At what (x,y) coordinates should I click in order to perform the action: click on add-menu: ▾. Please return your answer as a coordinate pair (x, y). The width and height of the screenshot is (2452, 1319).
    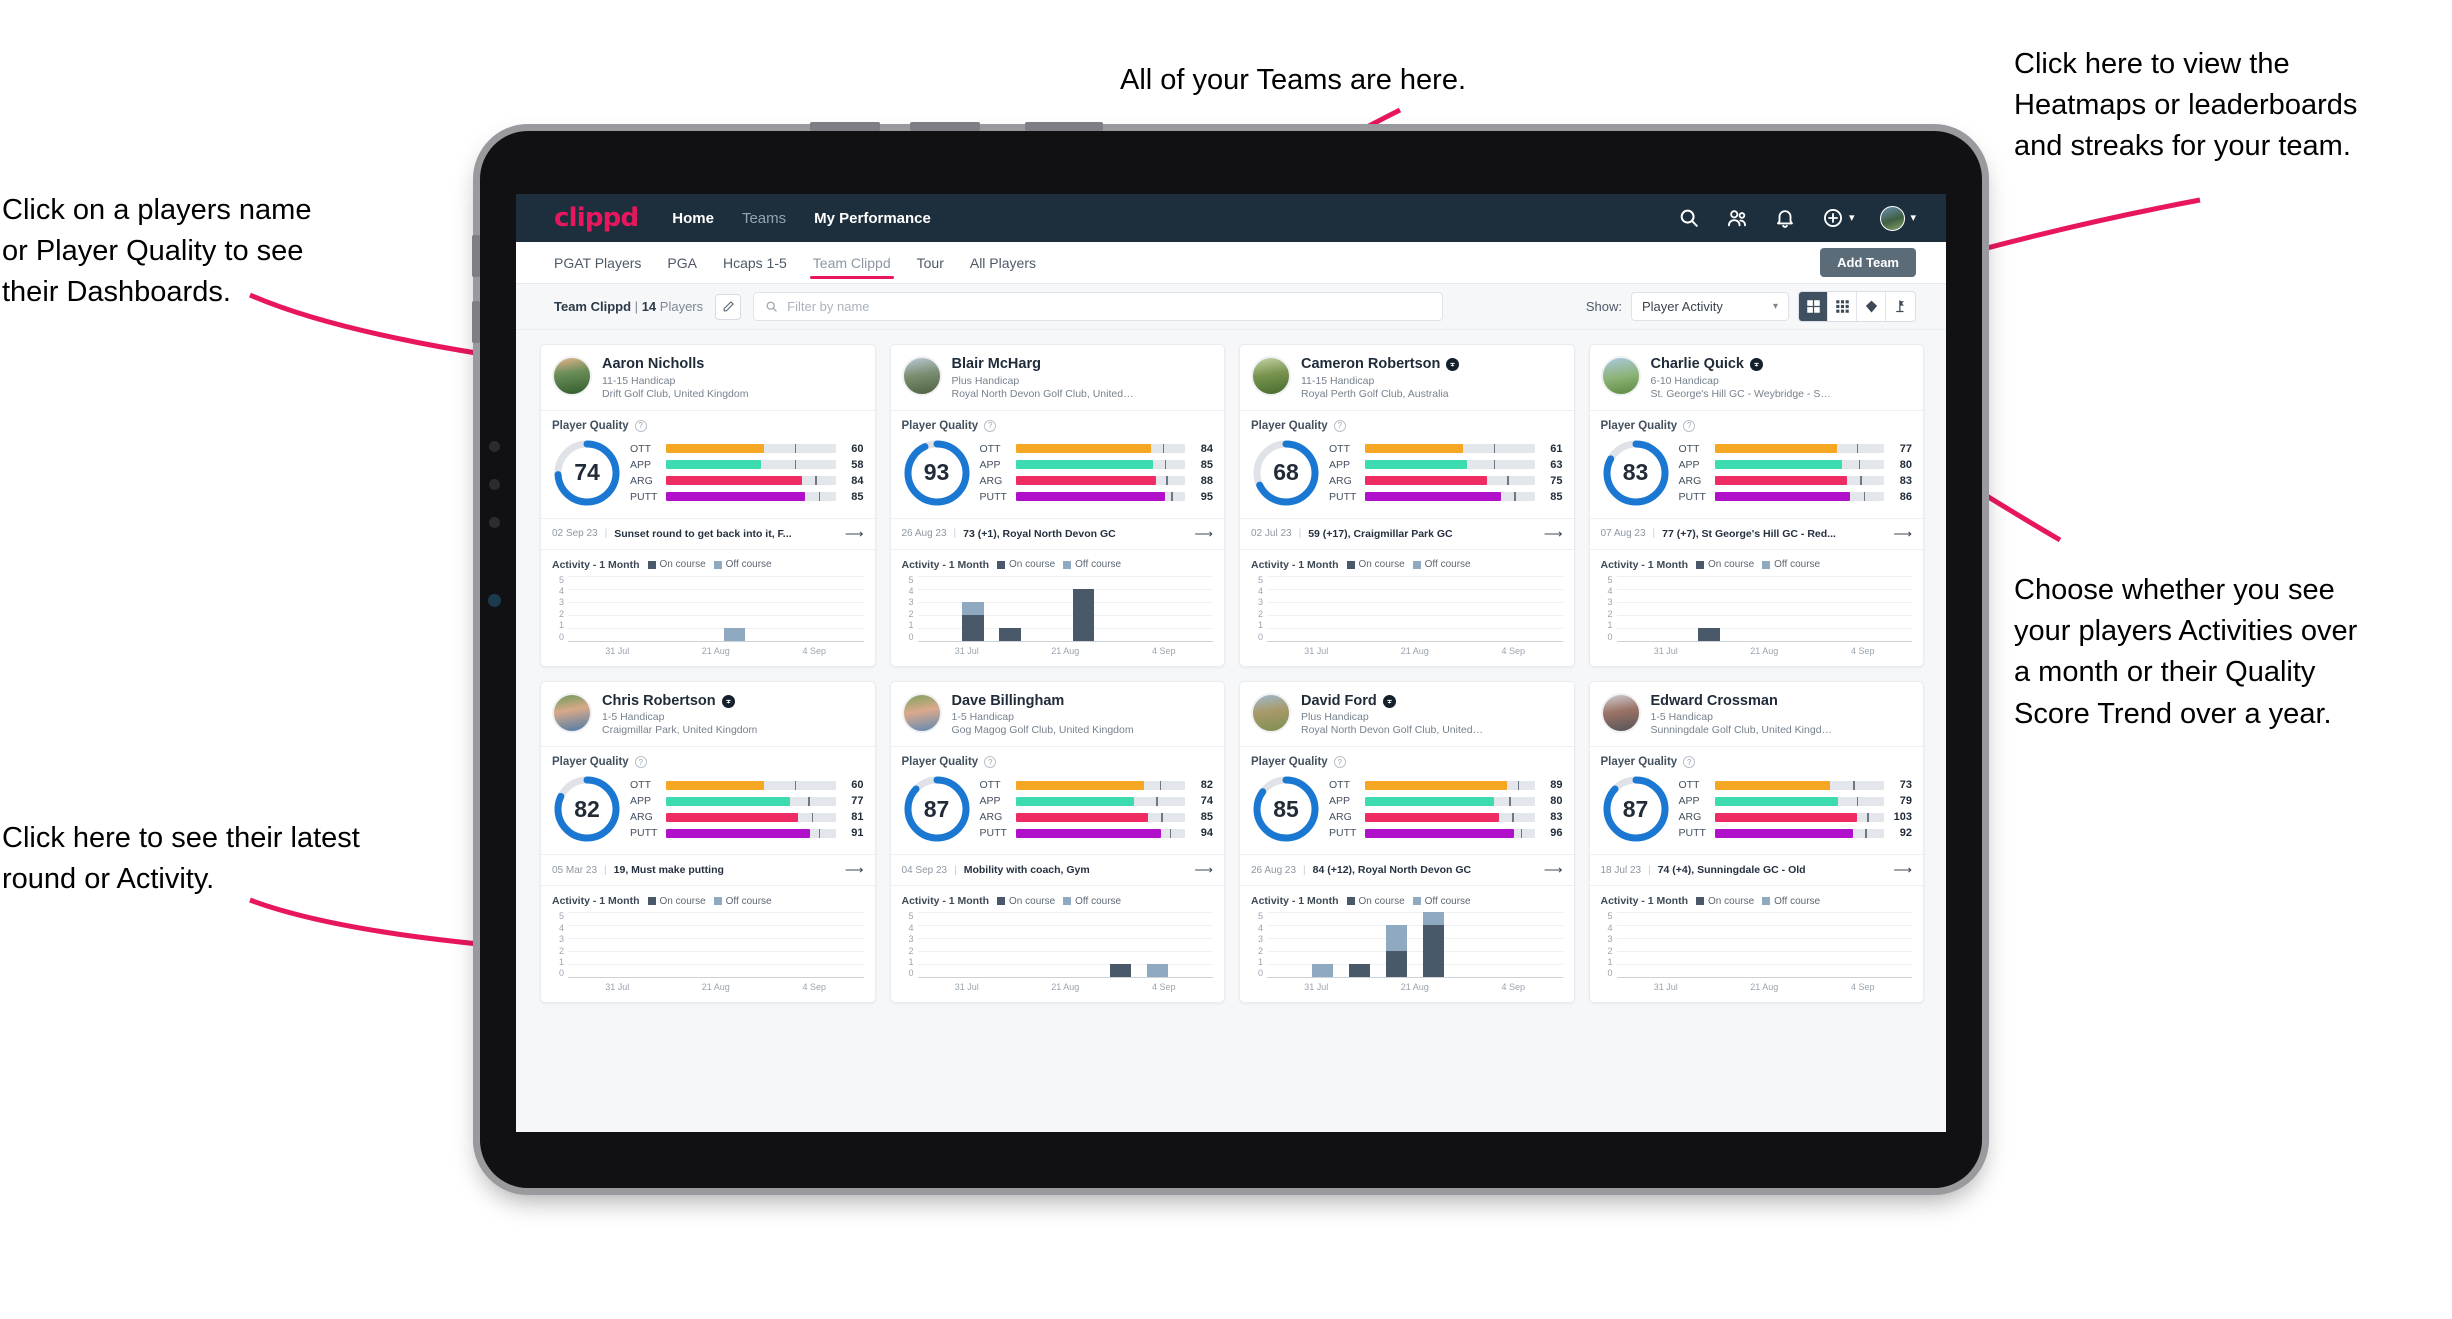
    Looking at the image, I should click on (1838, 218).